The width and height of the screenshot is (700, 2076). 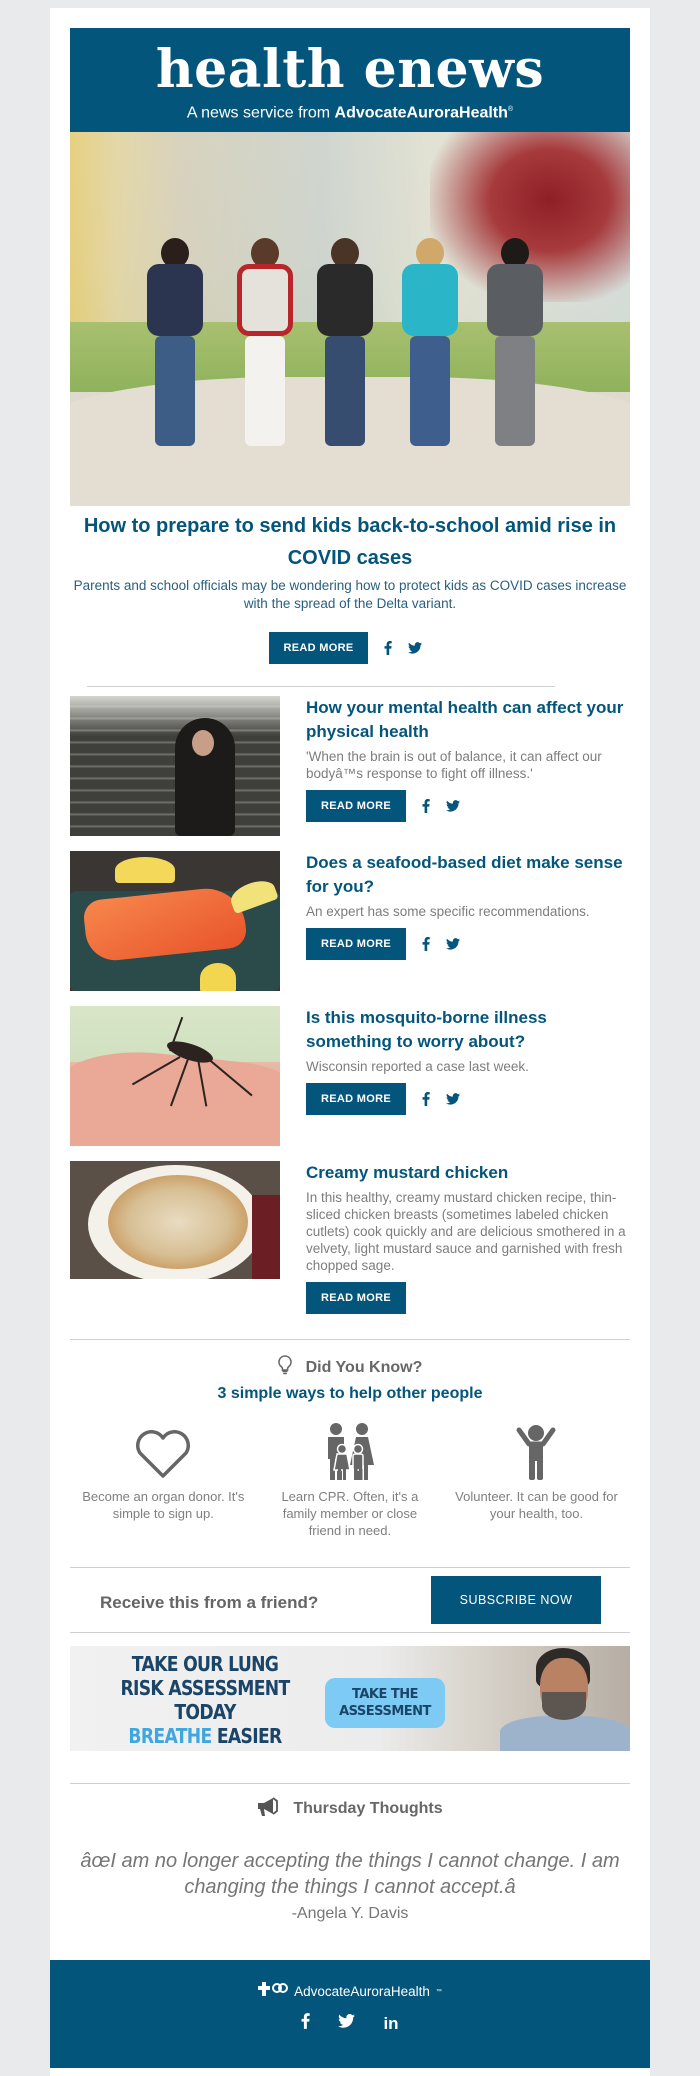 I want to click on subscribe-prompt: Receive this from a friend?, so click(x=209, y=1602).